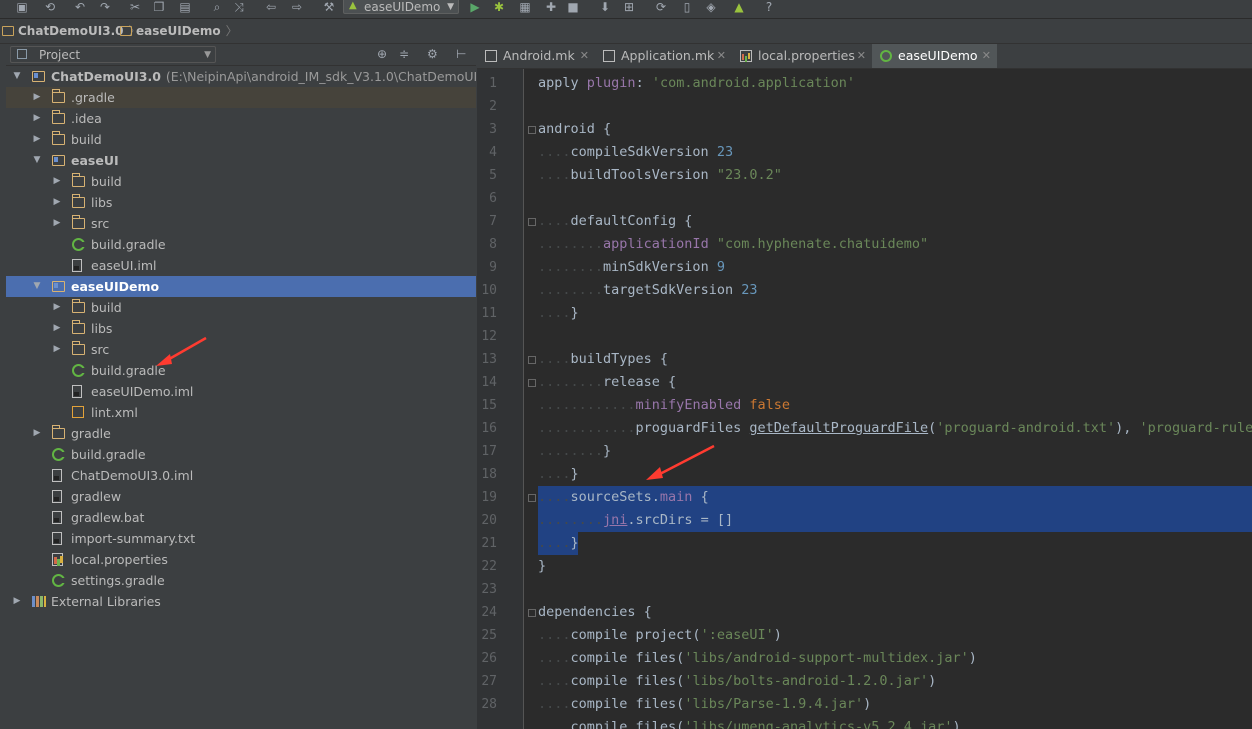  Describe the element at coordinates (100, 223) in the screenshot. I see `tree-item-label: src` at that location.